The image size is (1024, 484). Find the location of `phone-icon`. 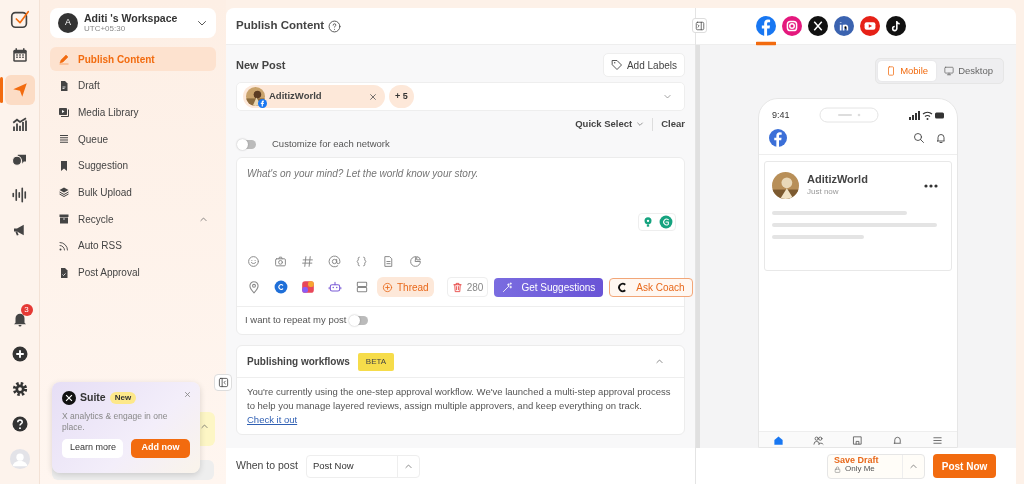

phone-icon is located at coordinates (891, 71).